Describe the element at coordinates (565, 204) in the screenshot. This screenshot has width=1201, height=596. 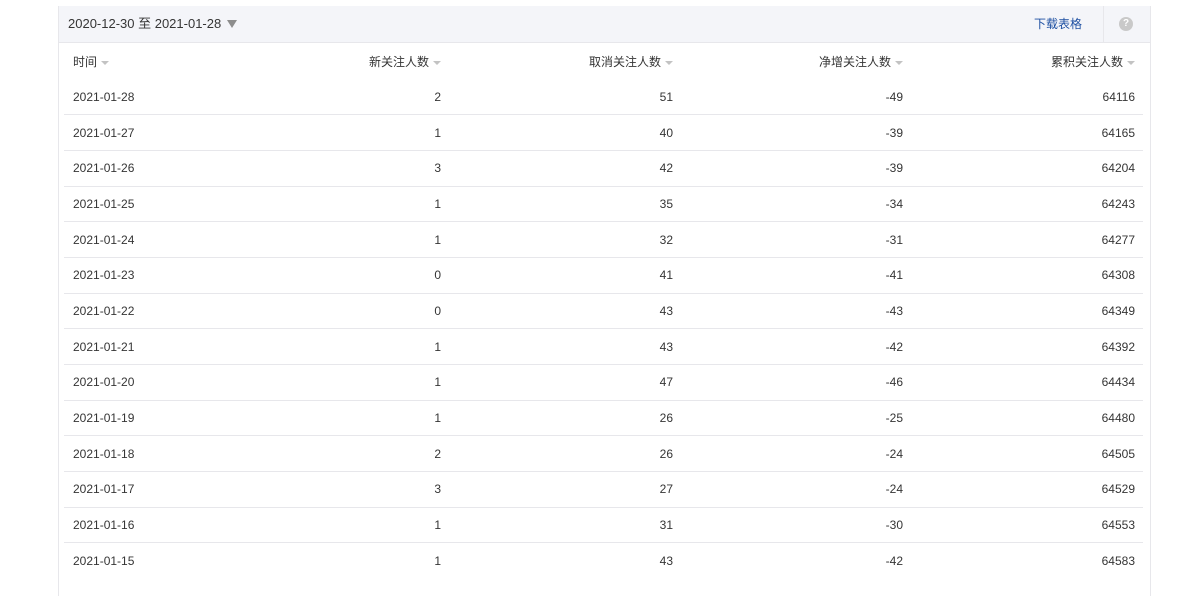
I see `cell-unfollows: 35` at that location.